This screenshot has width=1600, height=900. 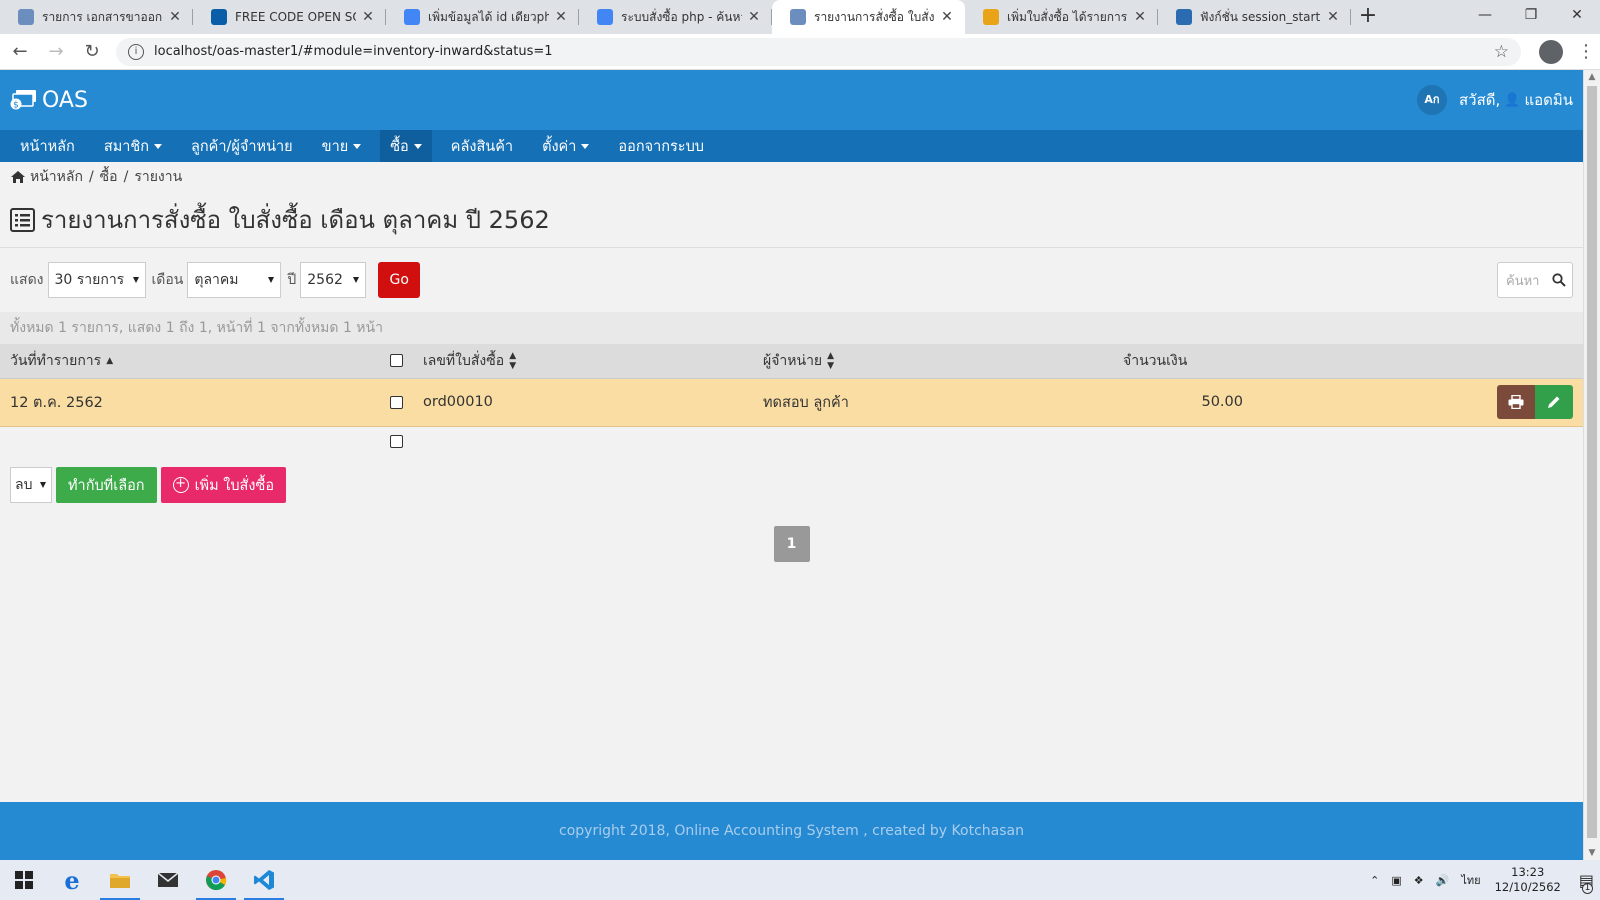 What do you see at coordinates (1531, 15) in the screenshot?
I see `maximize-button: ❐` at bounding box center [1531, 15].